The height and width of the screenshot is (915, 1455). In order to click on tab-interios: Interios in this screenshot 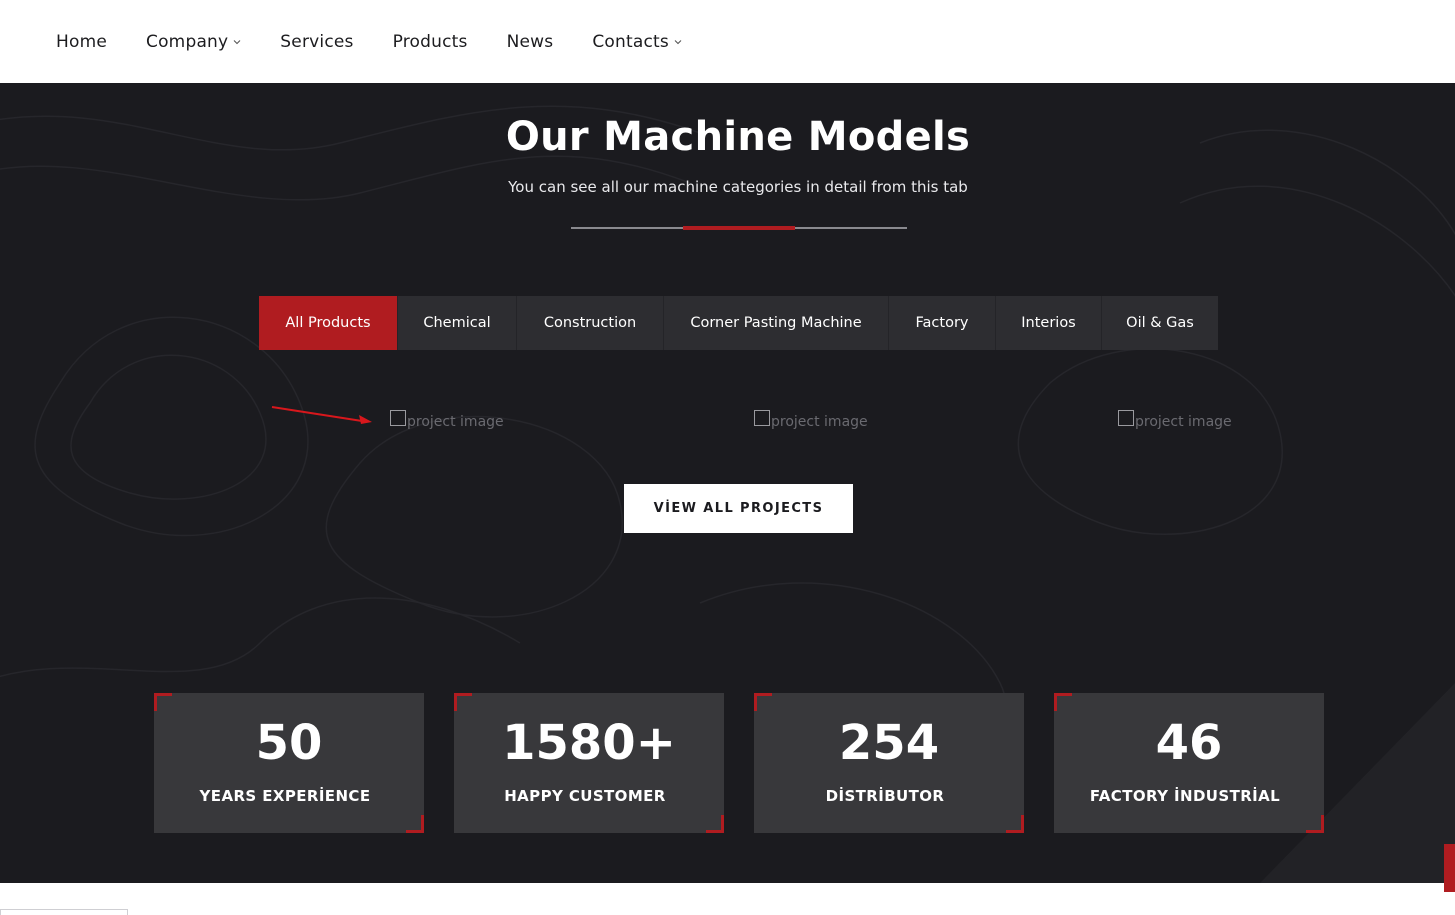, I will do `click(1049, 323)`.